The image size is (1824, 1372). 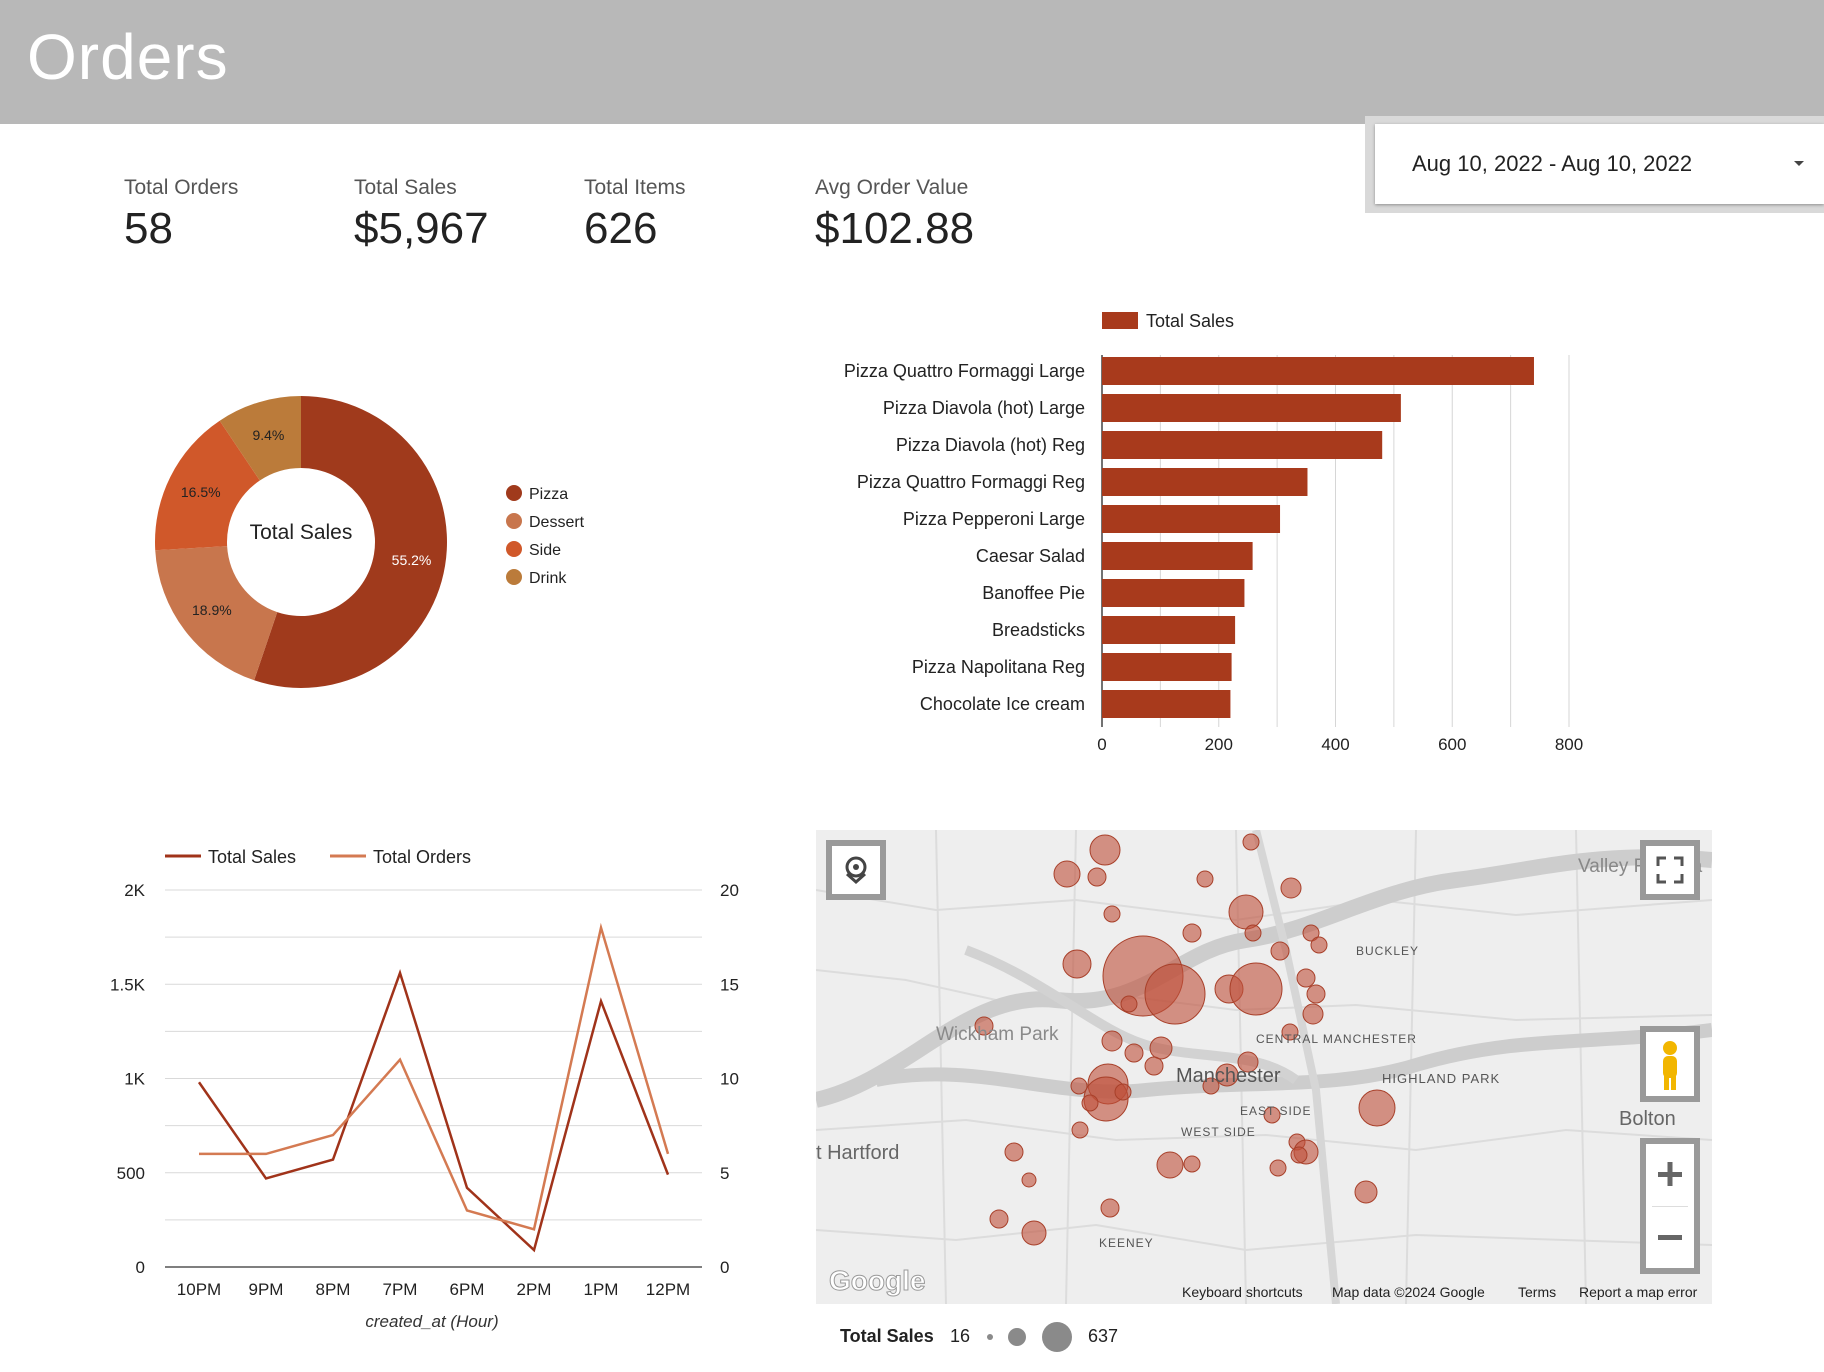 What do you see at coordinates (128, 984) in the screenshot?
I see `y-left-tick-label: 1.5K` at bounding box center [128, 984].